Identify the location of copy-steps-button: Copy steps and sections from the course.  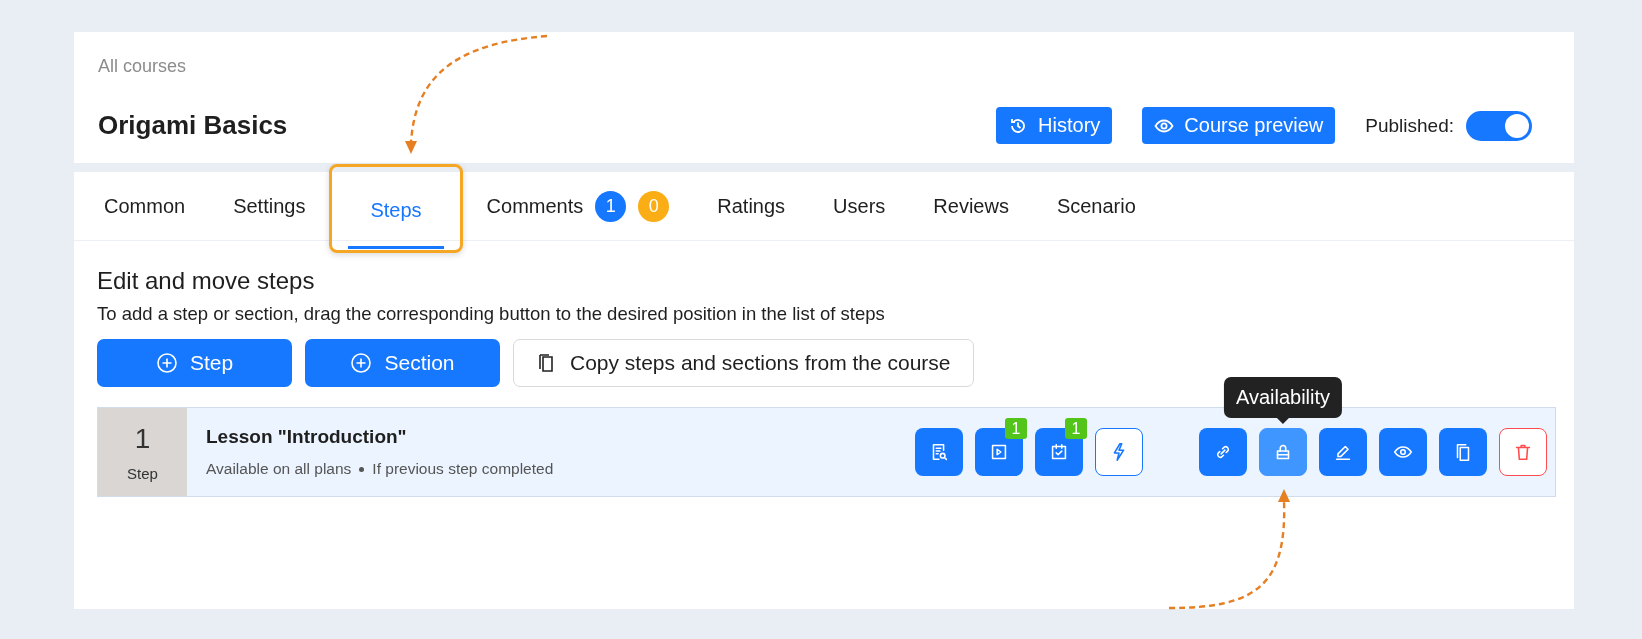
(743, 363).